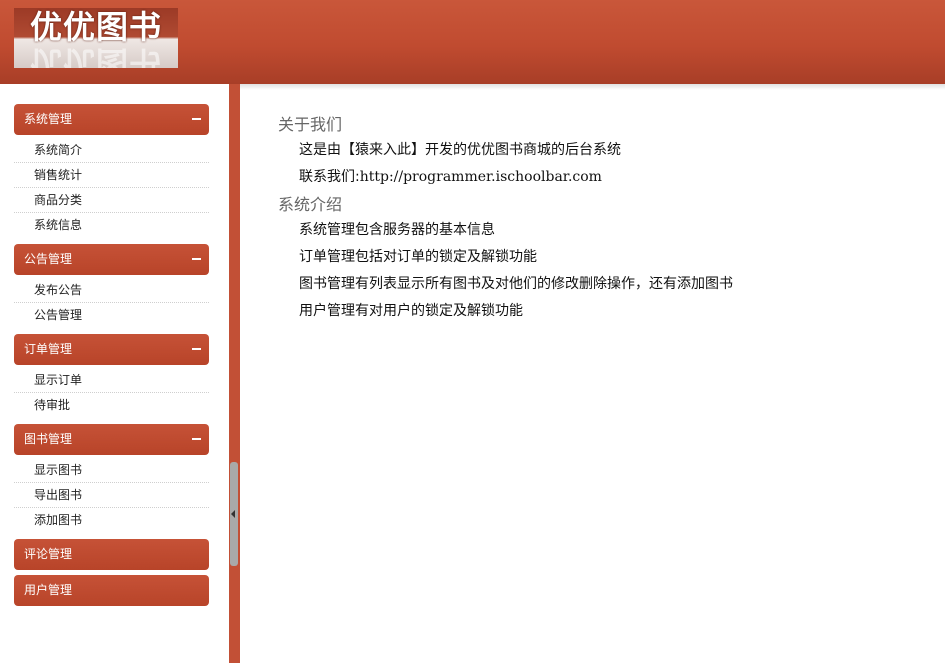 The height and width of the screenshot is (663, 945). Describe the element at coordinates (111, 520) in the screenshot. I see `menu-item-add-book: 添加图书` at that location.